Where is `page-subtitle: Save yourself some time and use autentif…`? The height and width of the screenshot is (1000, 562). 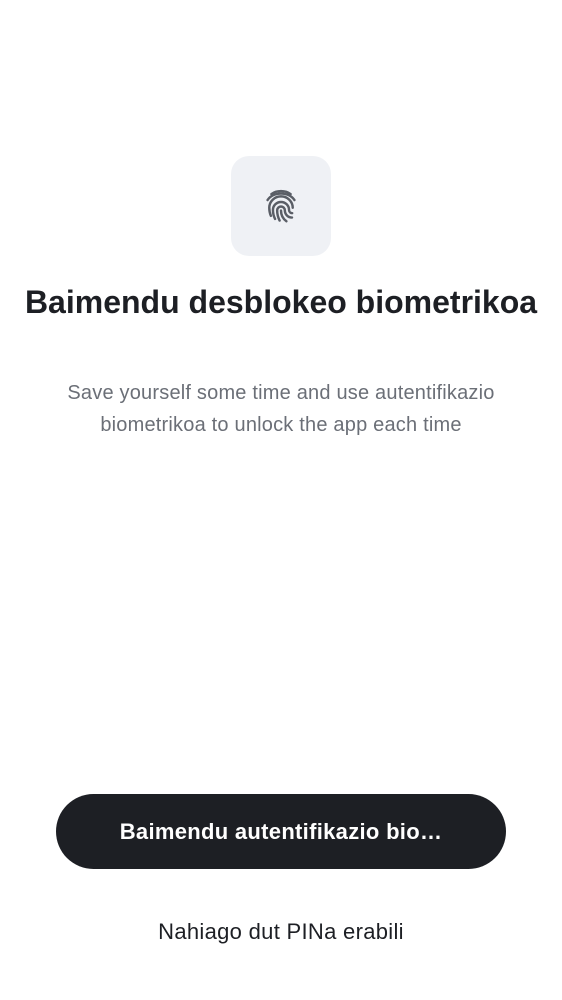
page-subtitle: Save yourself some time and use autentif… is located at coordinates (281, 409).